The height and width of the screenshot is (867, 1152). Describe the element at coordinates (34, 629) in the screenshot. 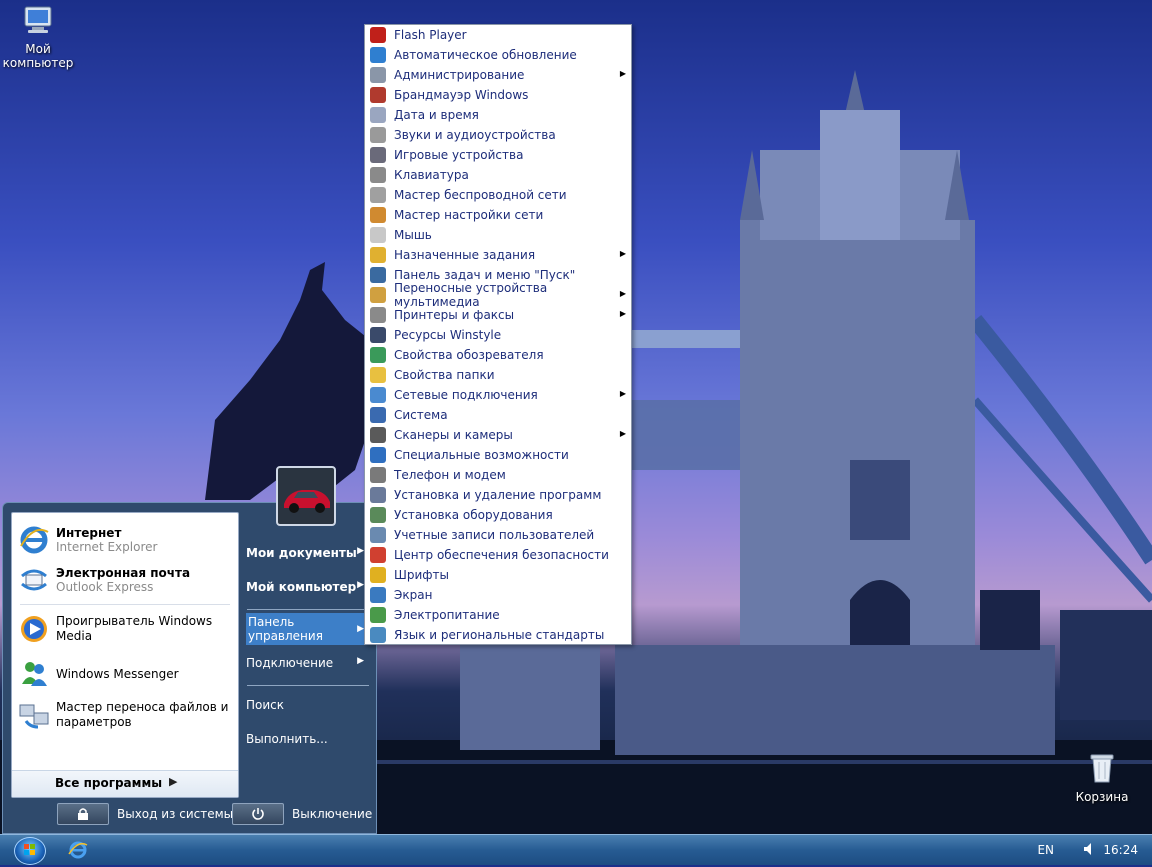

I see `windows-media-player-icon` at that location.